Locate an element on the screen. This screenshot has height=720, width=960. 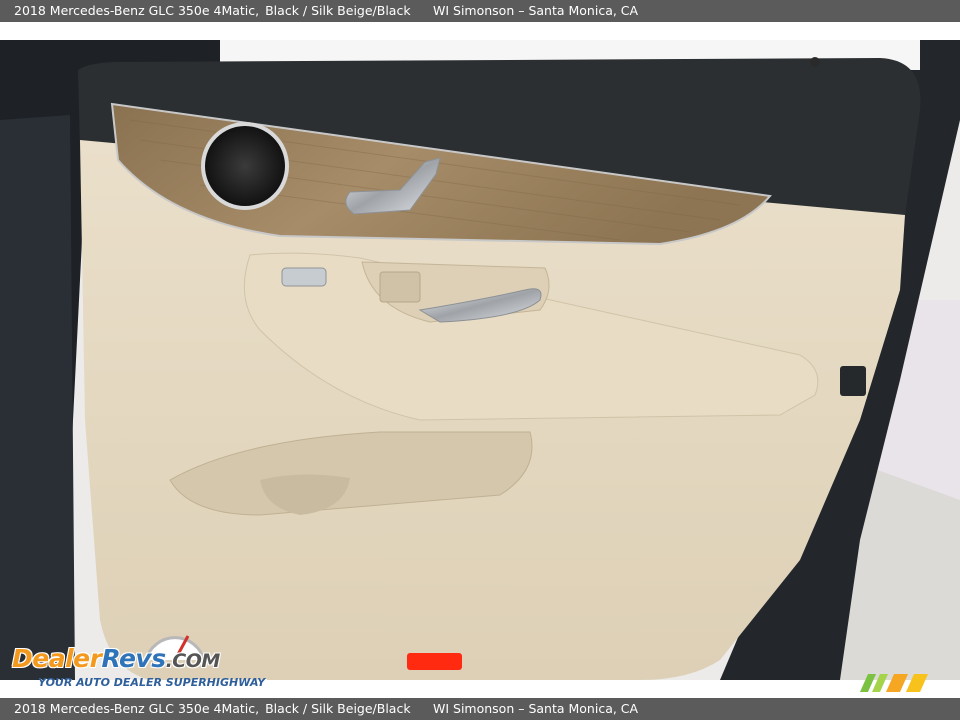
window-switch is located at coordinates (304, 277).